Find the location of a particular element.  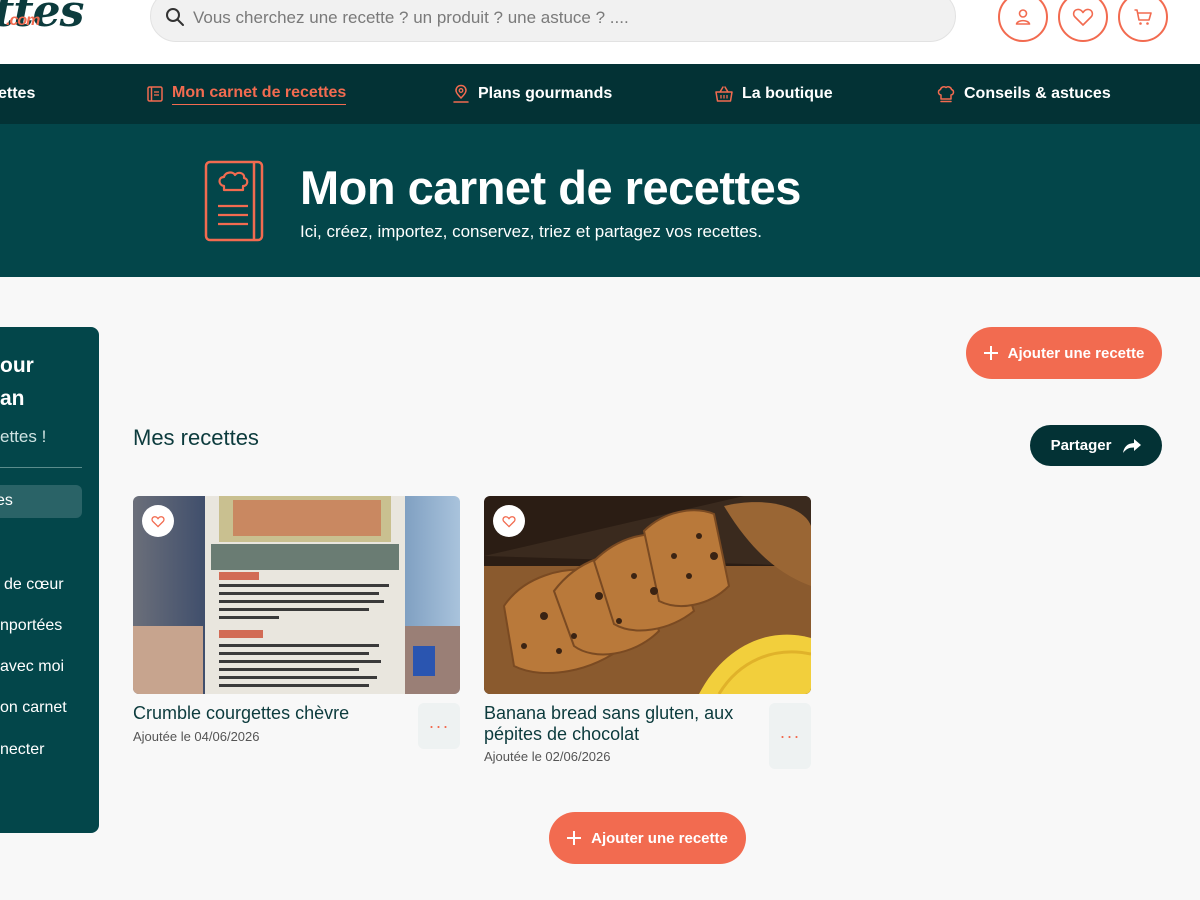

recipe-title: Crumble courgettes chèvre is located at coordinates (268, 713).